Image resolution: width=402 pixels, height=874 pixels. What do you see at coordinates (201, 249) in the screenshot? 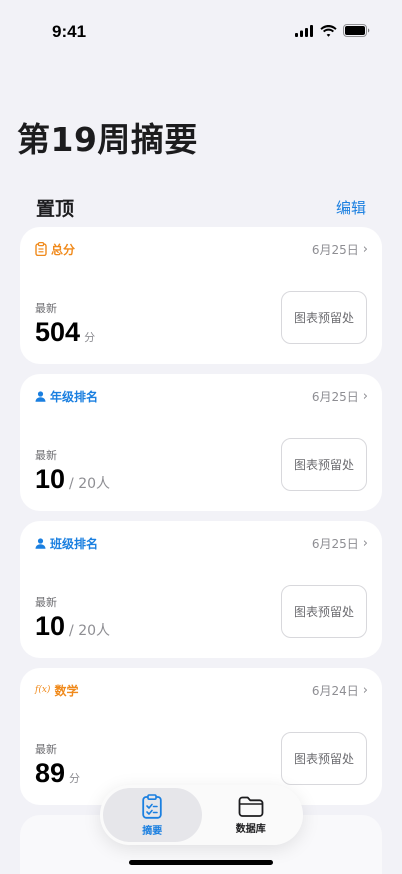
I see `card-header: 总分 6月25日 ›` at bounding box center [201, 249].